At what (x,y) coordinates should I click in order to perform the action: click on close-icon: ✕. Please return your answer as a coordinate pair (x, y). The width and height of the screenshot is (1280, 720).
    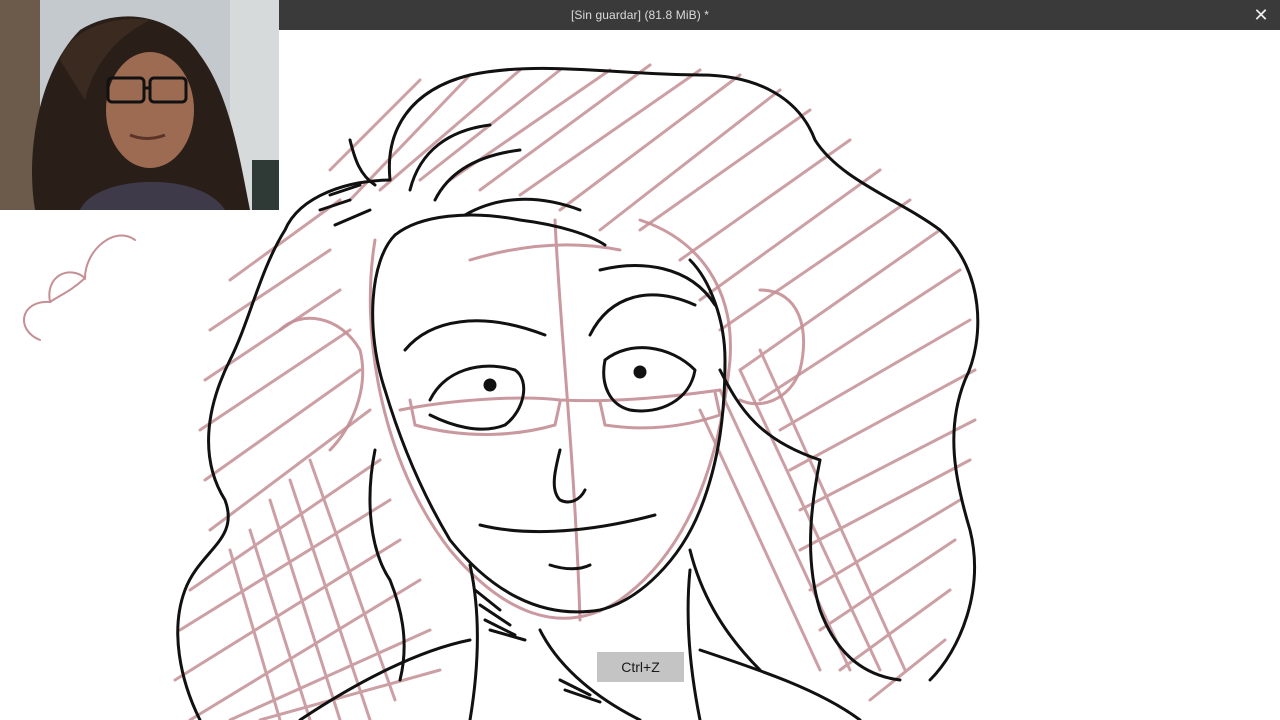
    Looking at the image, I should click on (1261, 15).